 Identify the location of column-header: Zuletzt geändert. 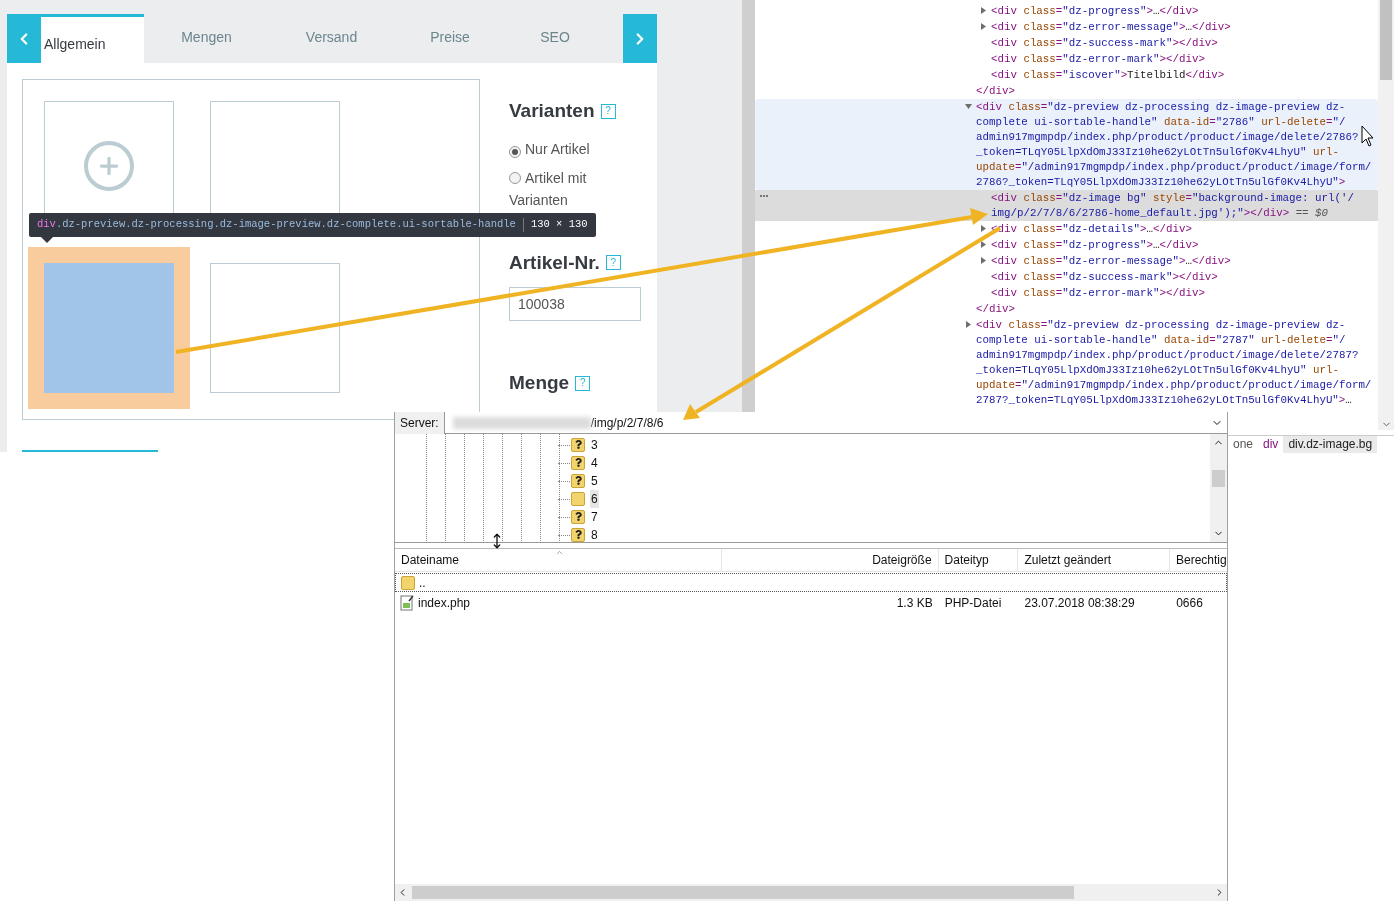
(1094, 560).